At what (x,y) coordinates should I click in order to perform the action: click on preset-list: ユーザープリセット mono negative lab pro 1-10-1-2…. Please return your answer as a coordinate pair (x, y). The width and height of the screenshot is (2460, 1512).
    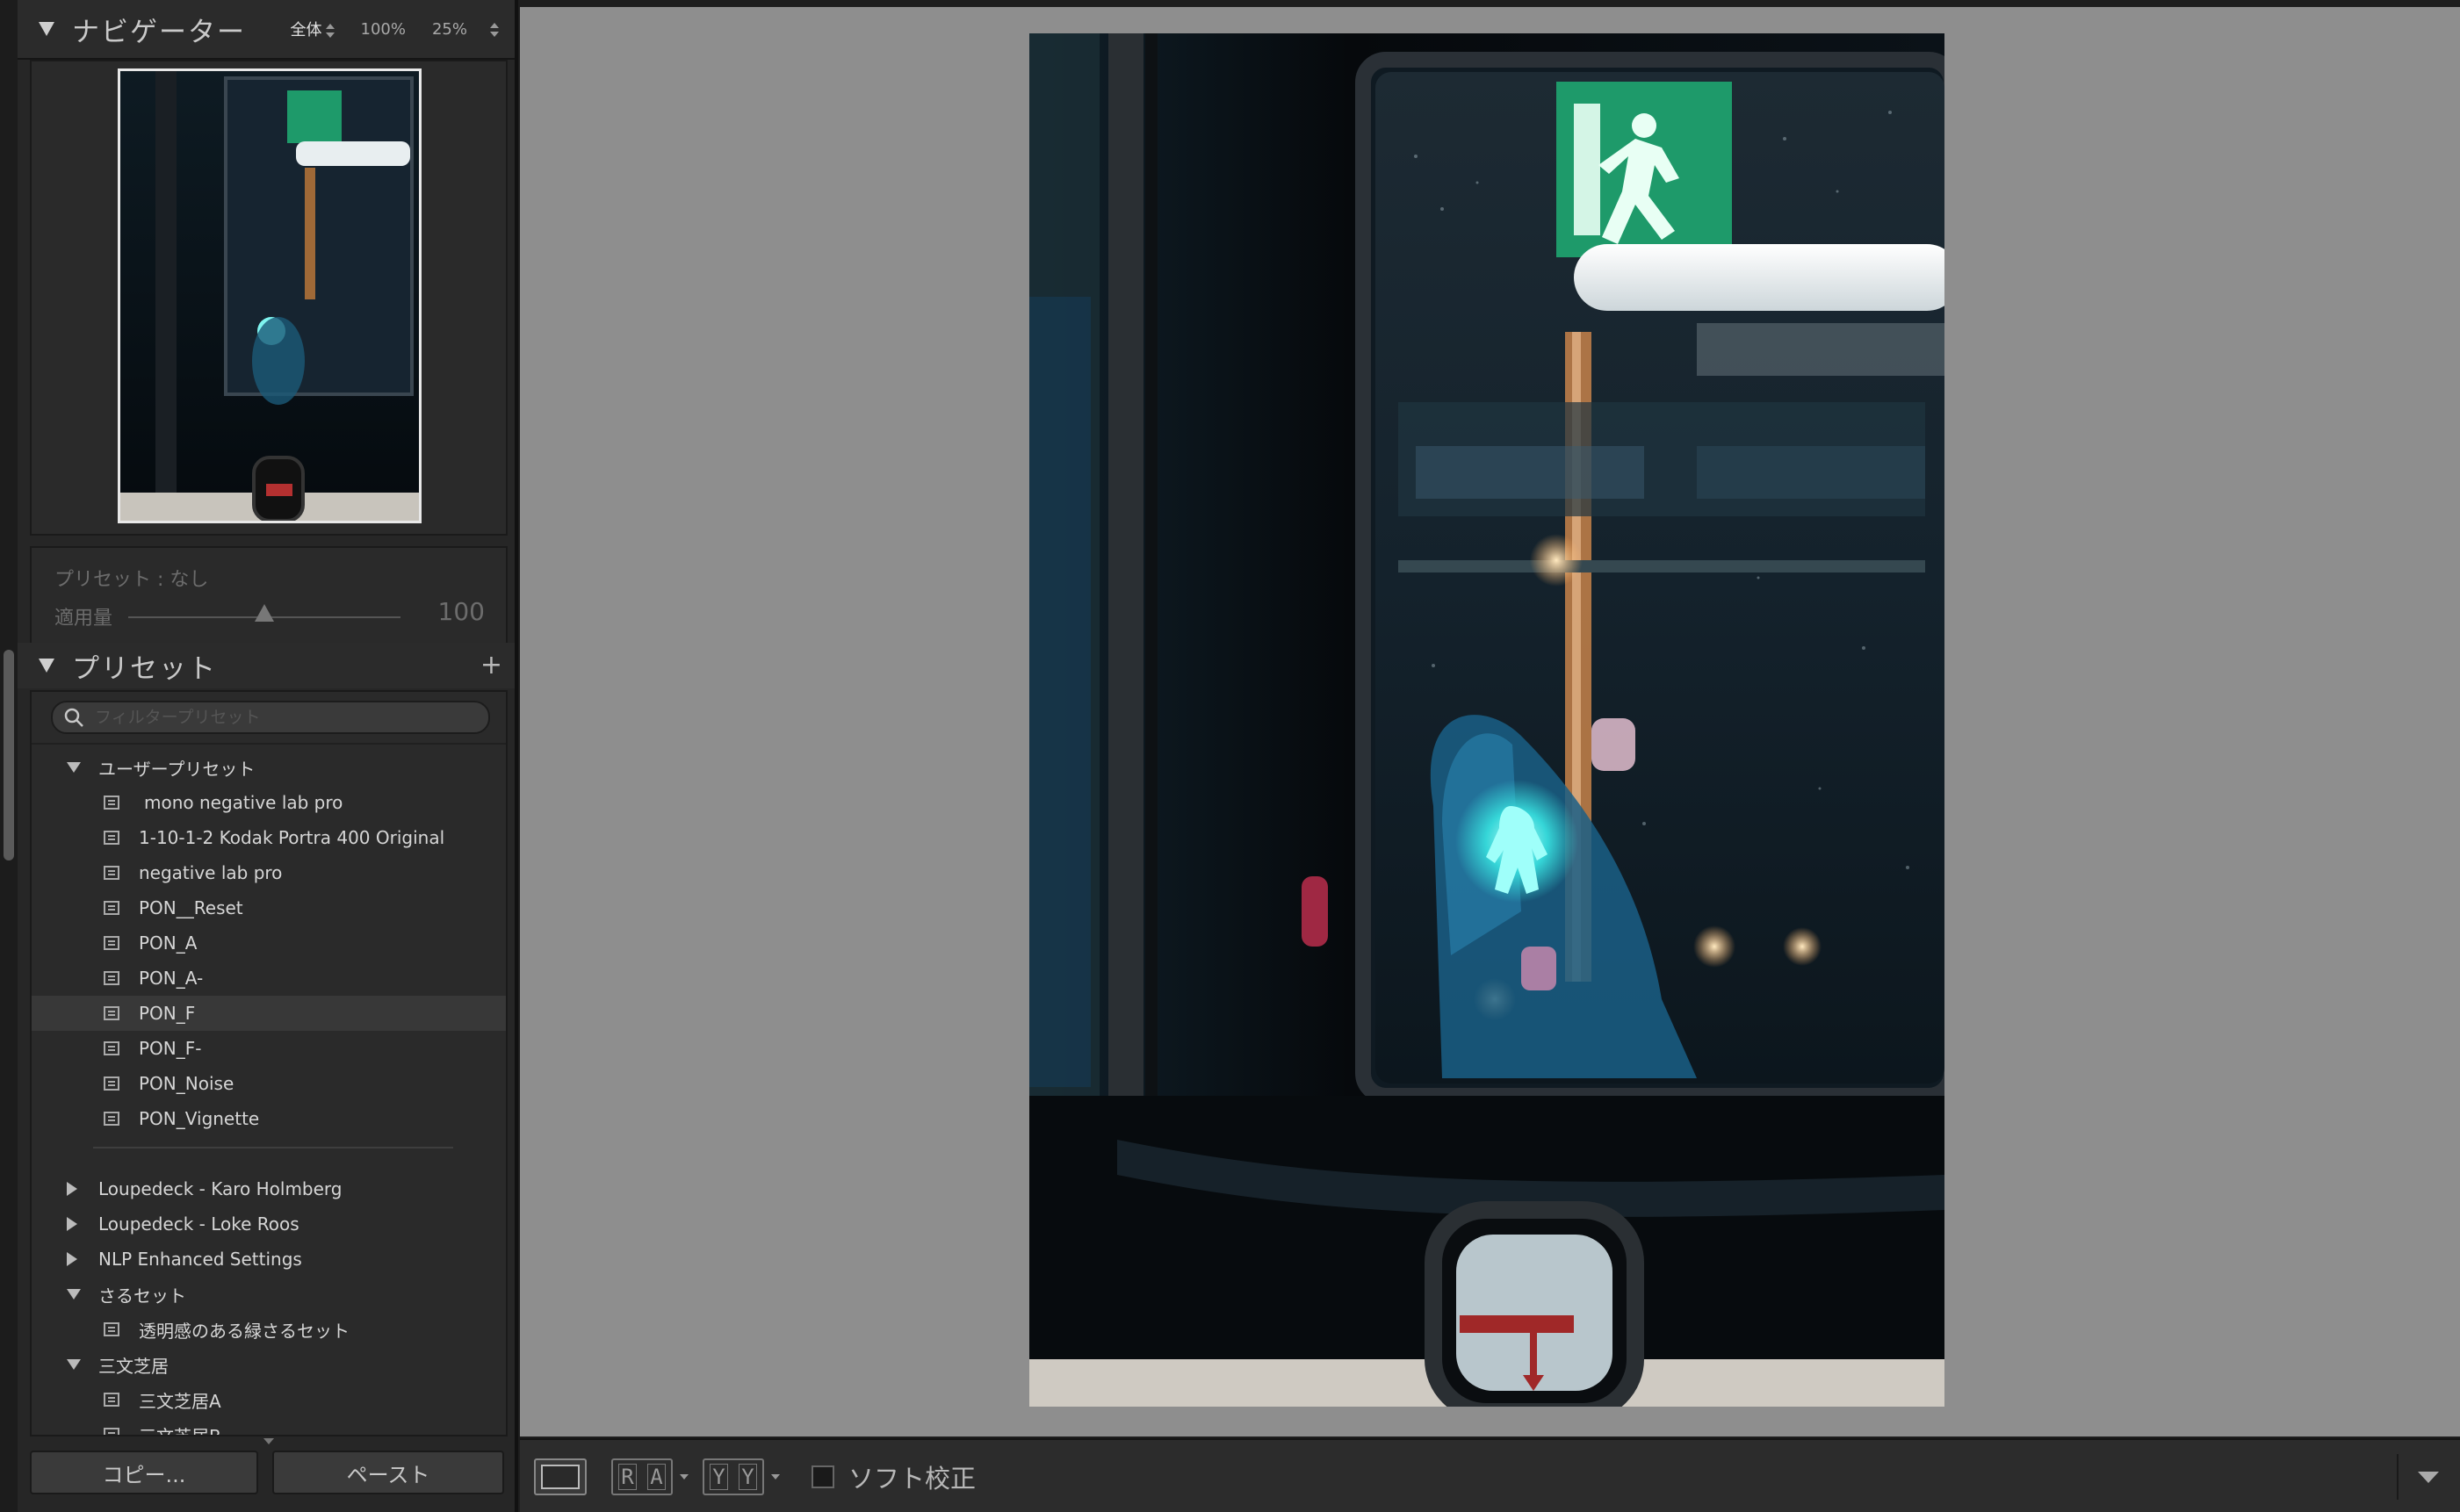
    Looking at the image, I should click on (269, 1063).